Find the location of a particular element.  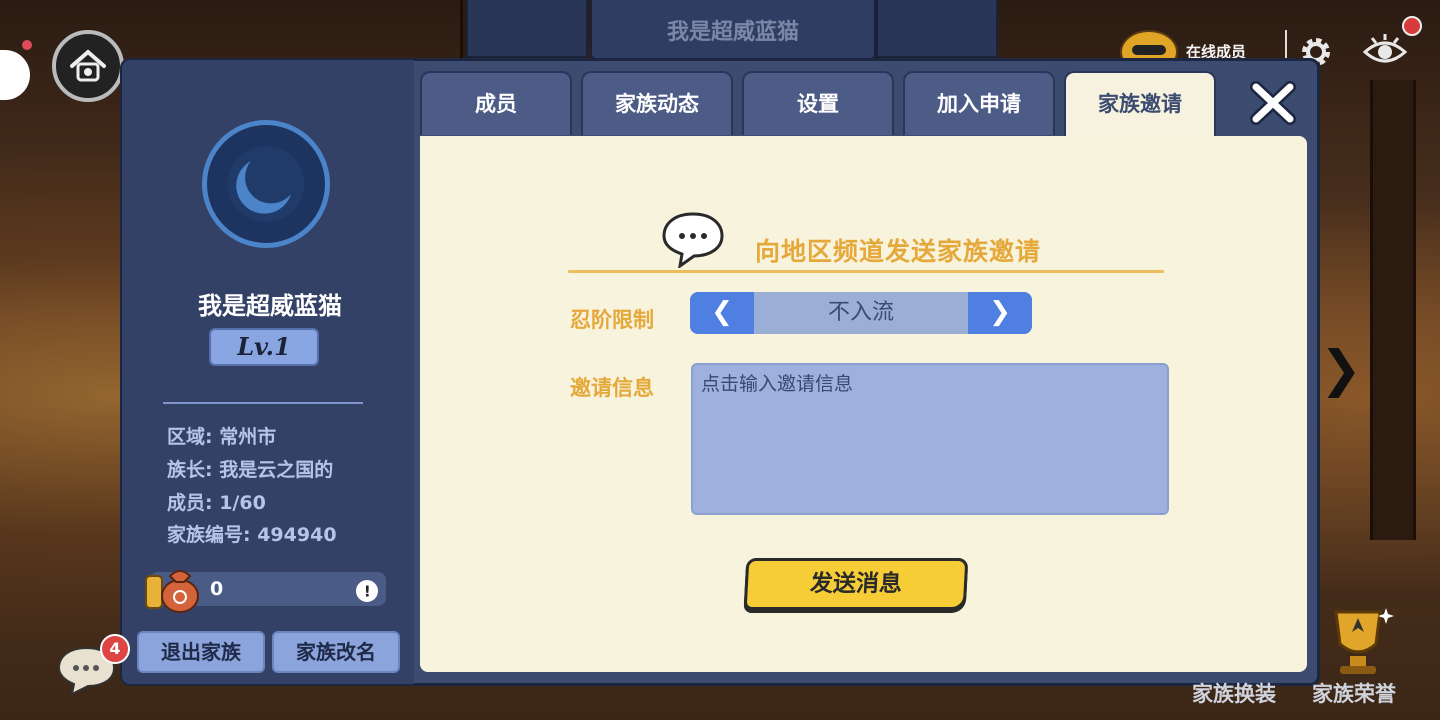

rank-limit-value: 不入流 is located at coordinates (860, 312).